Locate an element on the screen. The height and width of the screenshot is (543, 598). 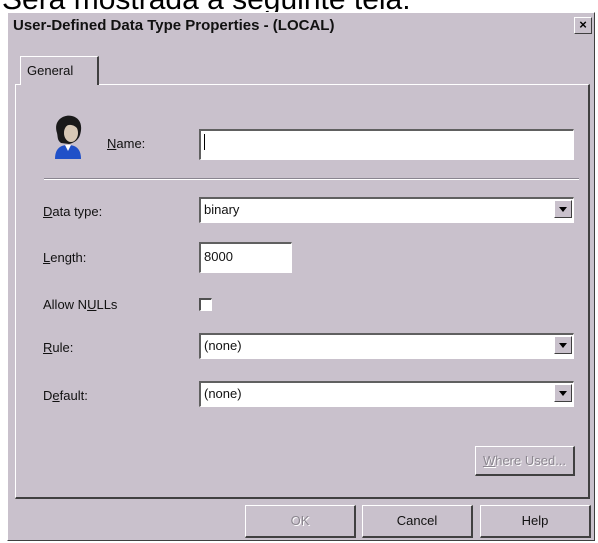
tab-general-label: General is located at coordinates (50, 70).